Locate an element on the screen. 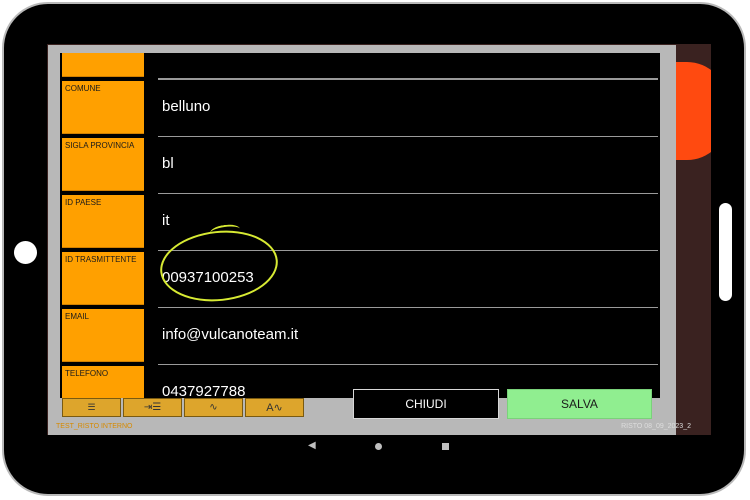 Image resolution: width=750 pixels, height=500 pixels. footer-left-text: TEST_RISTO INTERNO is located at coordinates (94, 426).